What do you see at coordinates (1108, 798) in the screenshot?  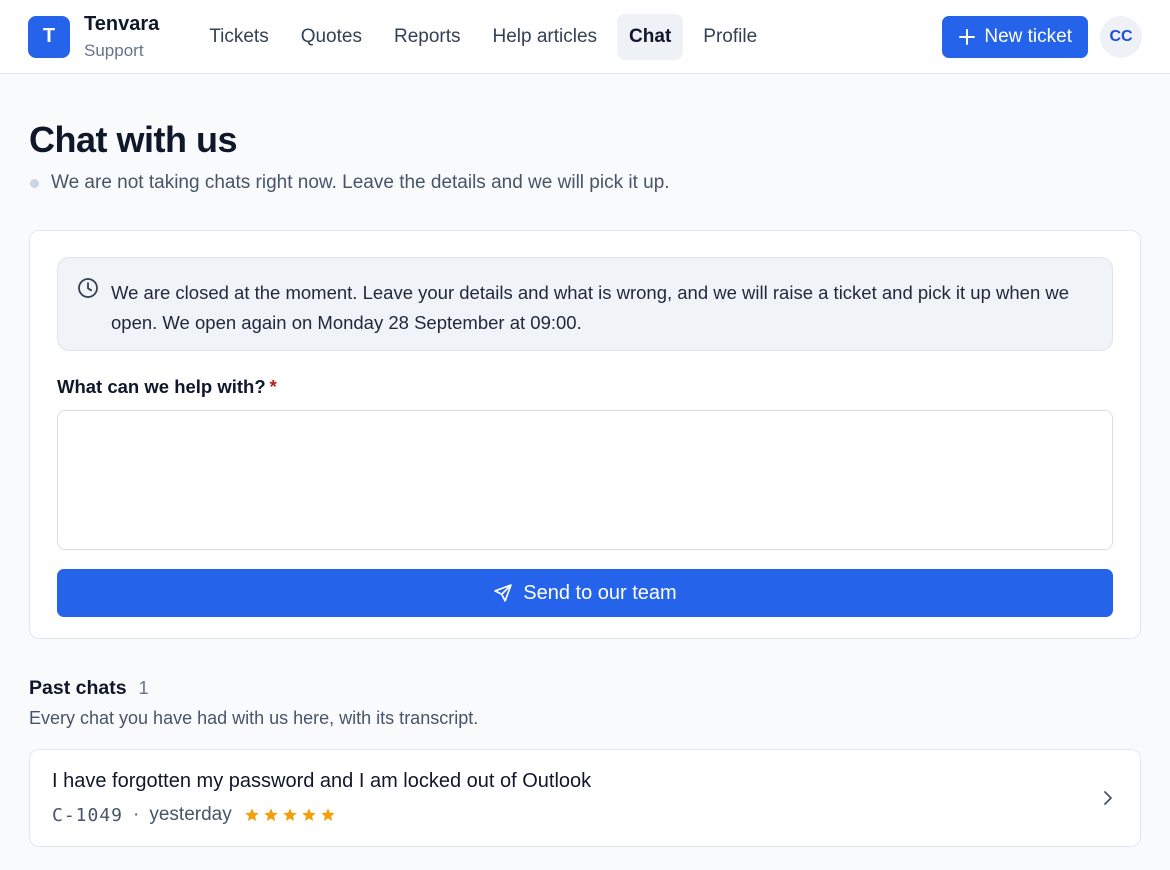 I see `chevron-right-icon` at bounding box center [1108, 798].